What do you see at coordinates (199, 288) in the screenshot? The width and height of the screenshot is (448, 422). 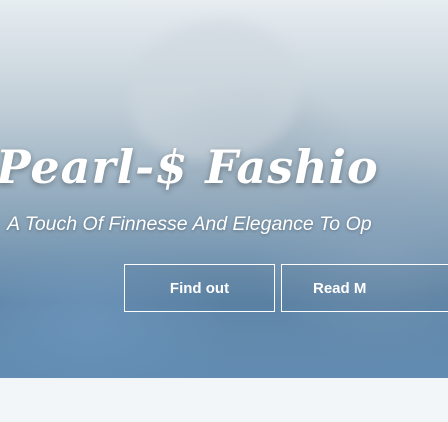 I see `find-out-button: Find out` at bounding box center [199, 288].